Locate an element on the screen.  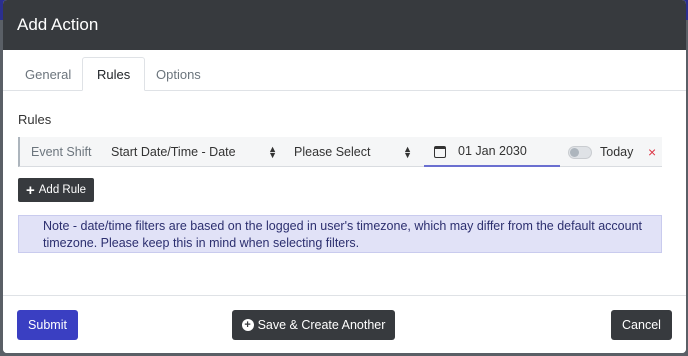
today-label: Today is located at coordinates (617, 151).